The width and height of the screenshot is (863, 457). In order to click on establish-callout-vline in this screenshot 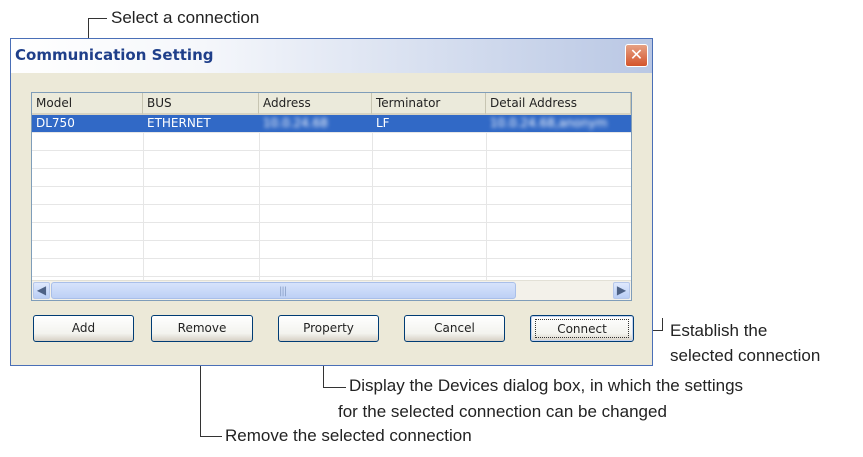, I will do `click(662, 324)`.